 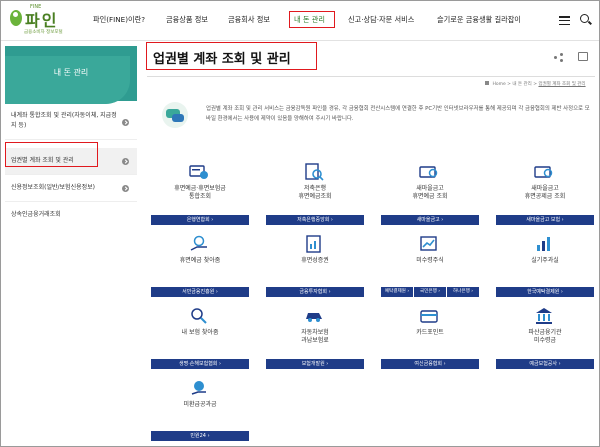 I want to click on nav-products: 금융상품 정보, so click(x=187, y=20).